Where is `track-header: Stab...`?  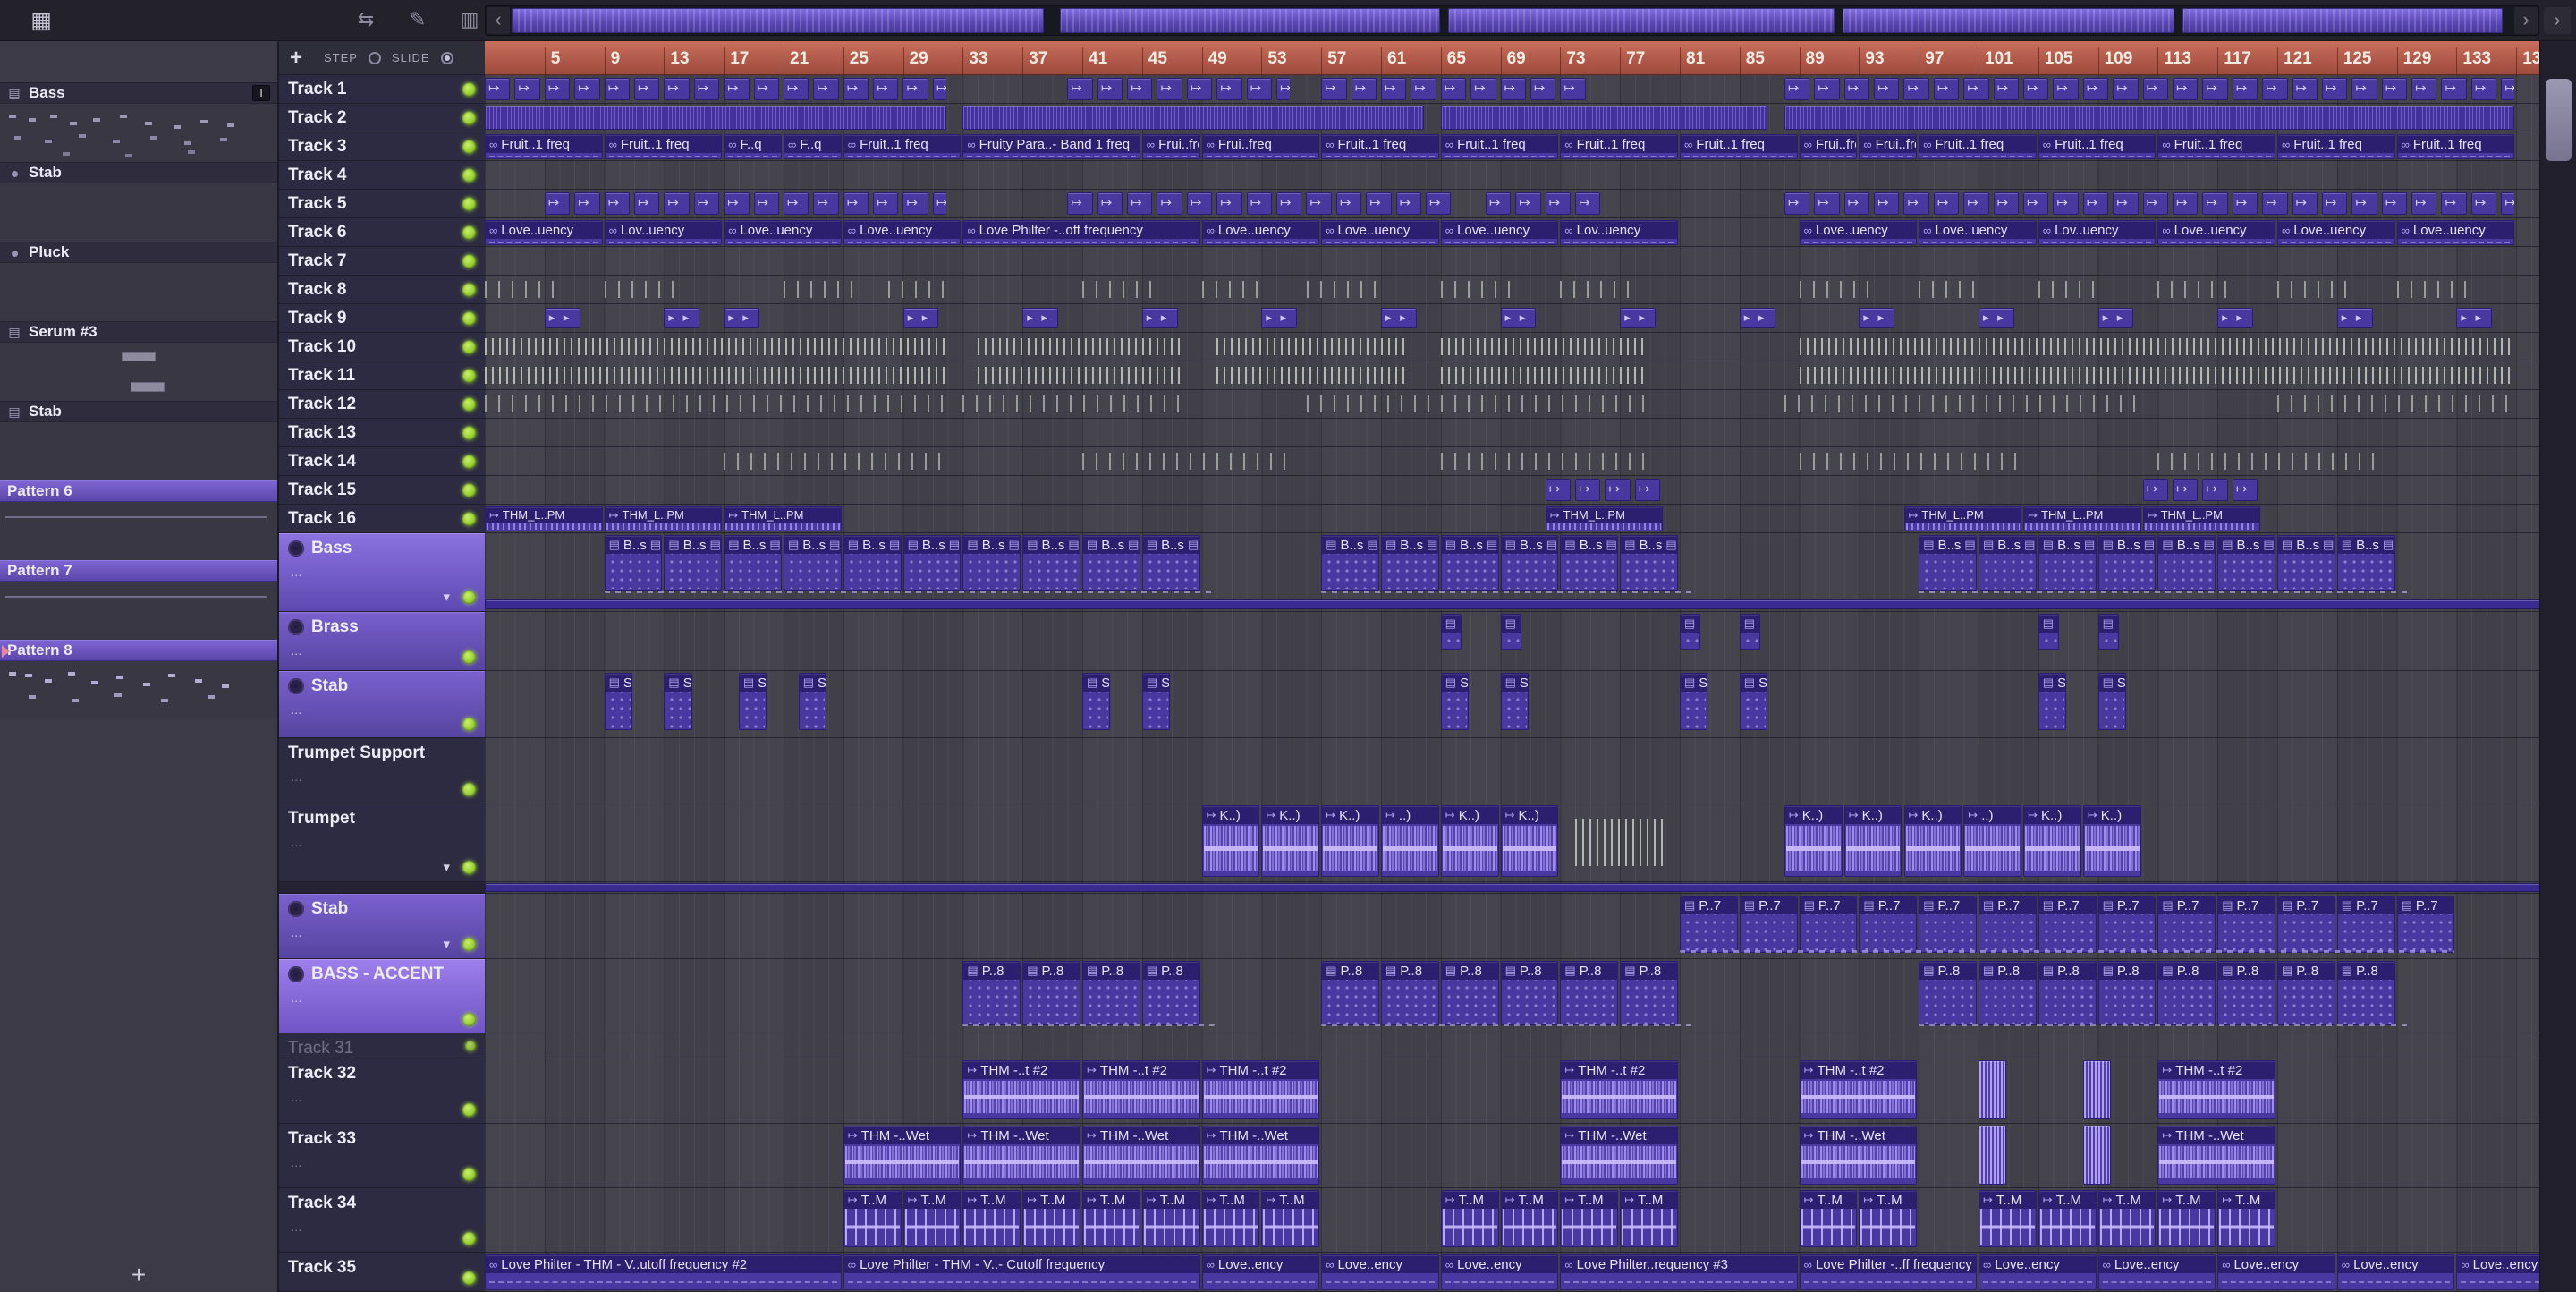
track-header: Stab... is located at coordinates (382, 704).